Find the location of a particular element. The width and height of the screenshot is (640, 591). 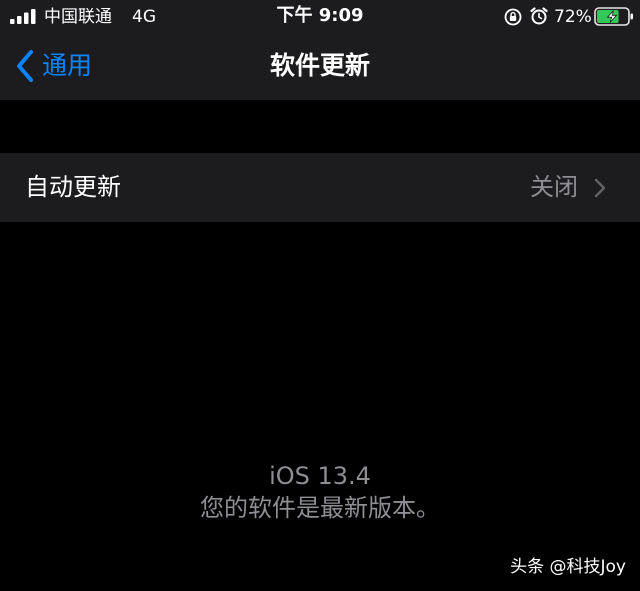

battery-percentage: 72% is located at coordinates (573, 17).